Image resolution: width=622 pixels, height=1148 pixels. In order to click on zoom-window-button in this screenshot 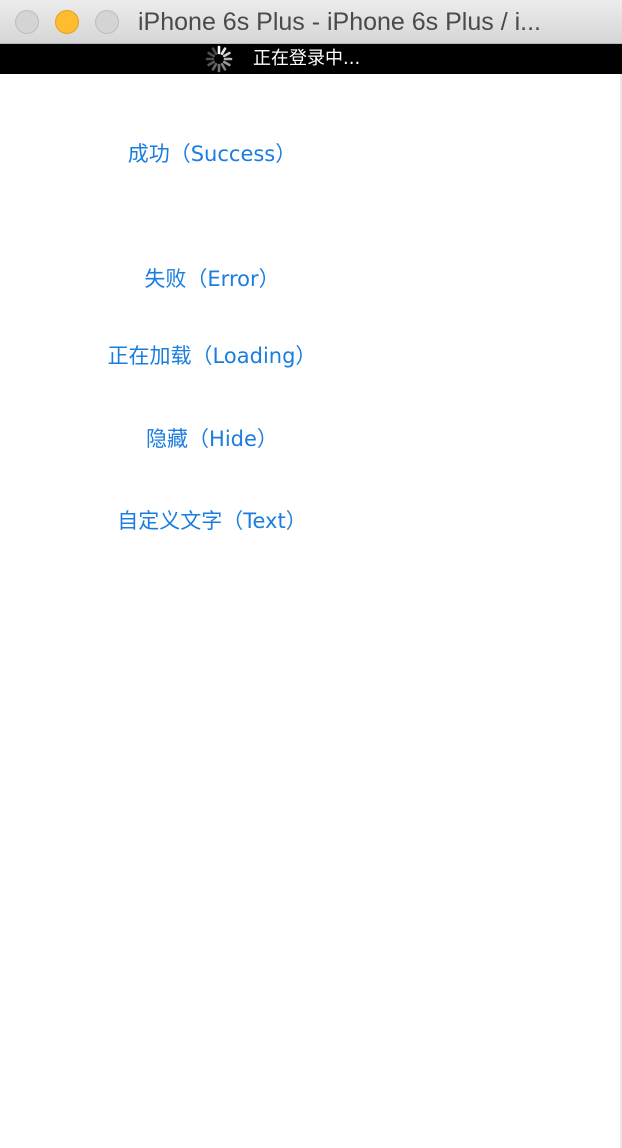, I will do `click(107, 22)`.